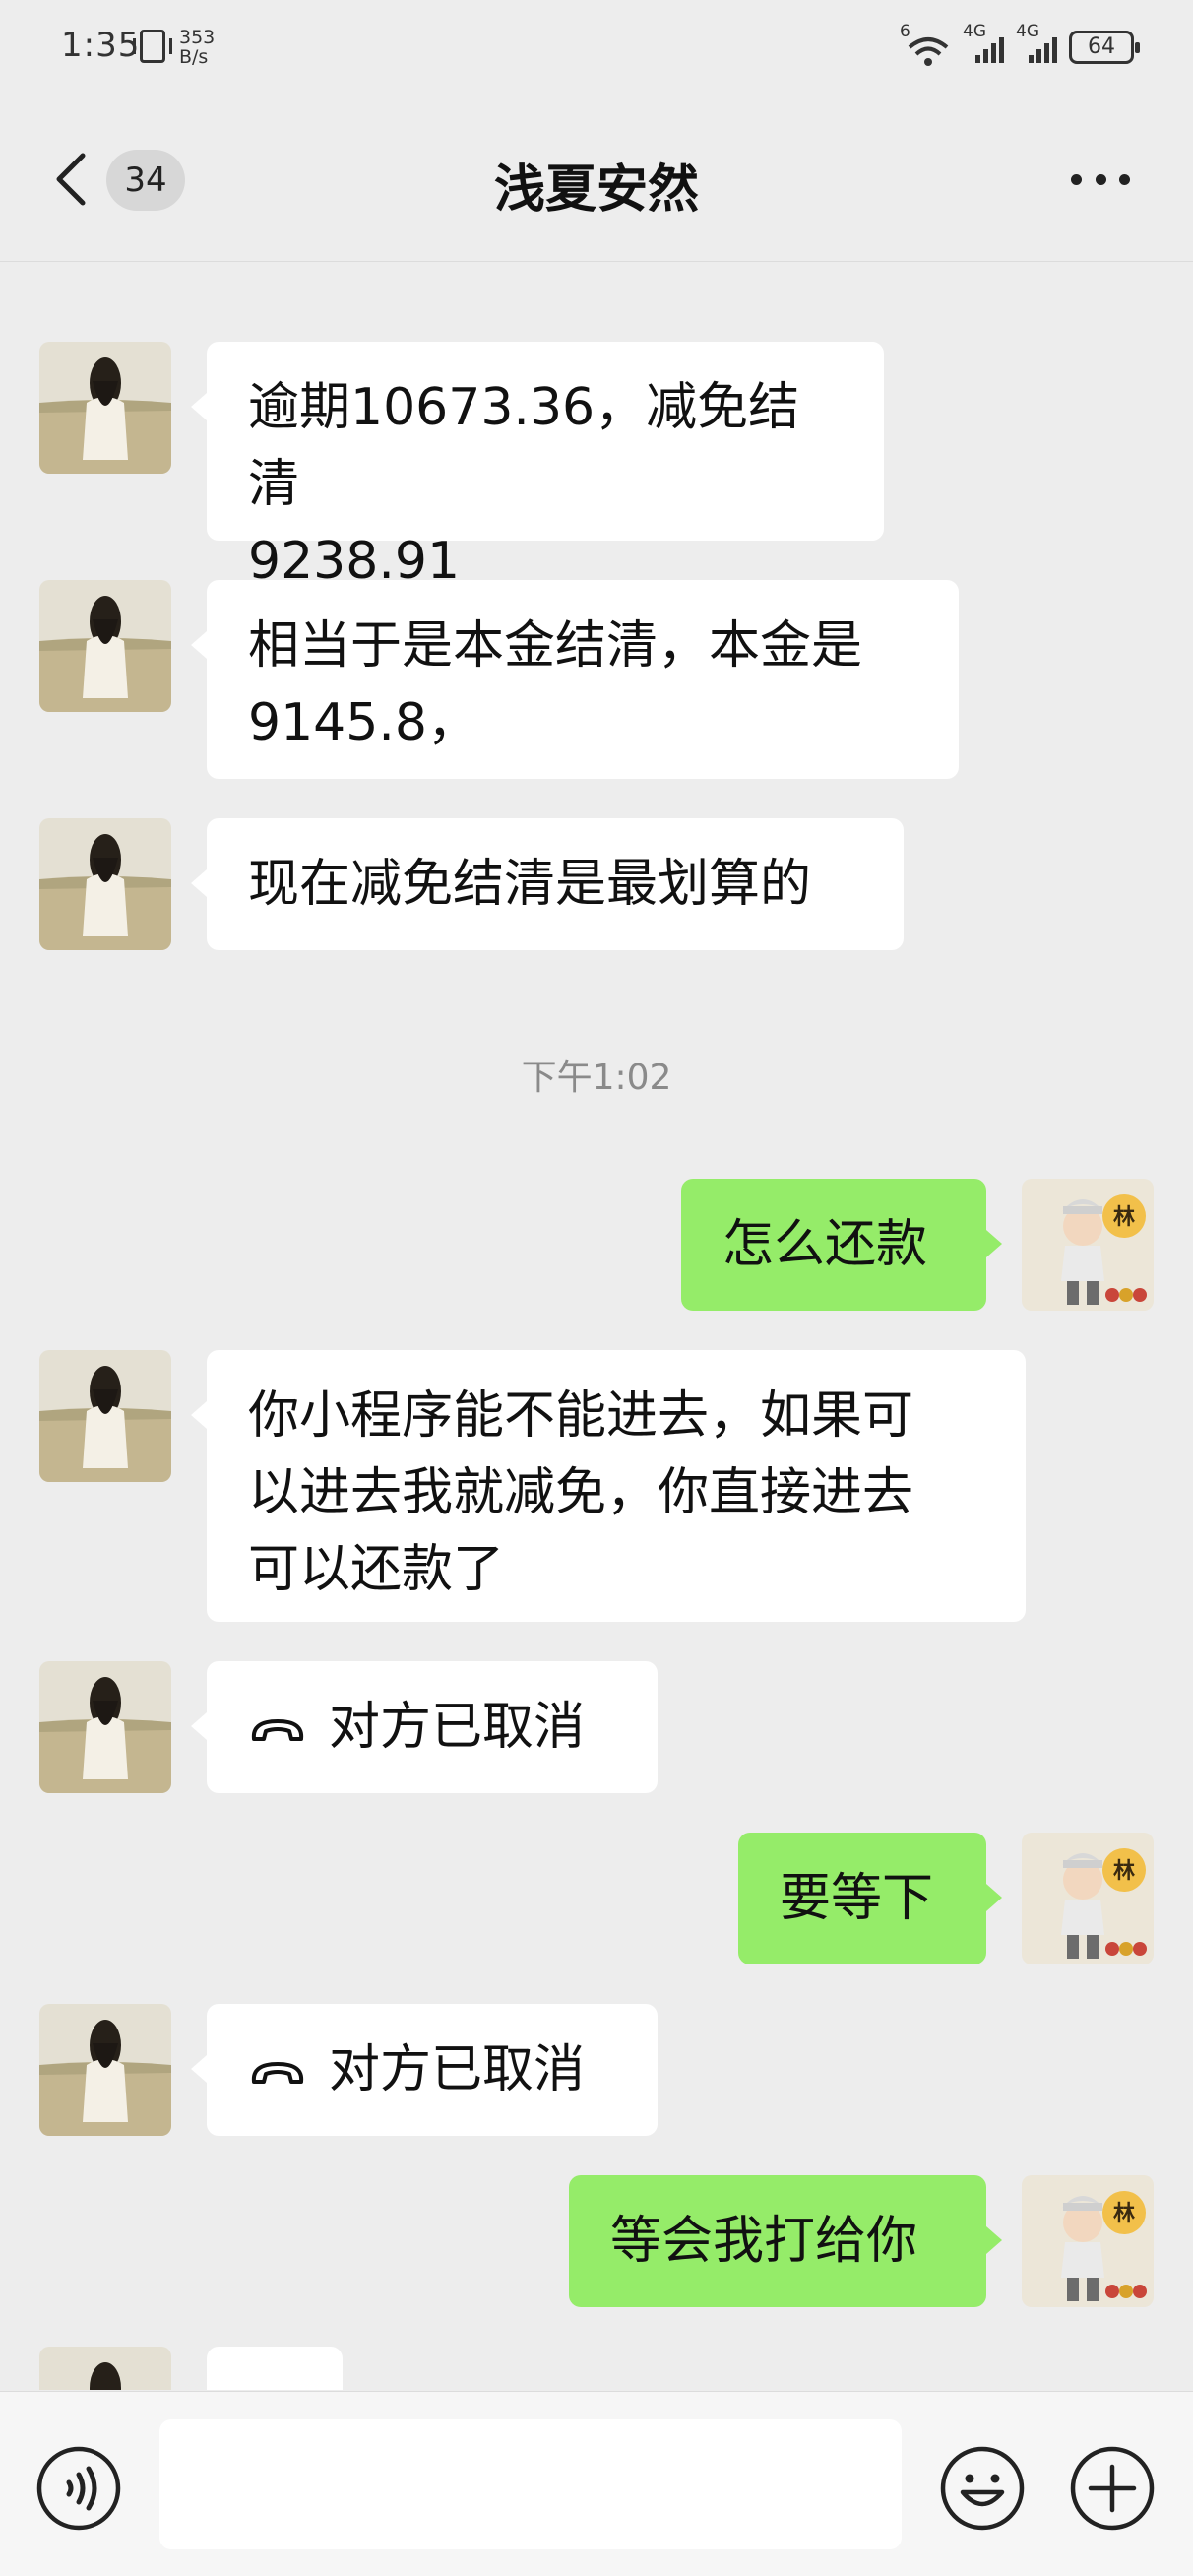 The image size is (1193, 2576). I want to click on message-bubble: 现在减免结清是最划算的, so click(547, 884).